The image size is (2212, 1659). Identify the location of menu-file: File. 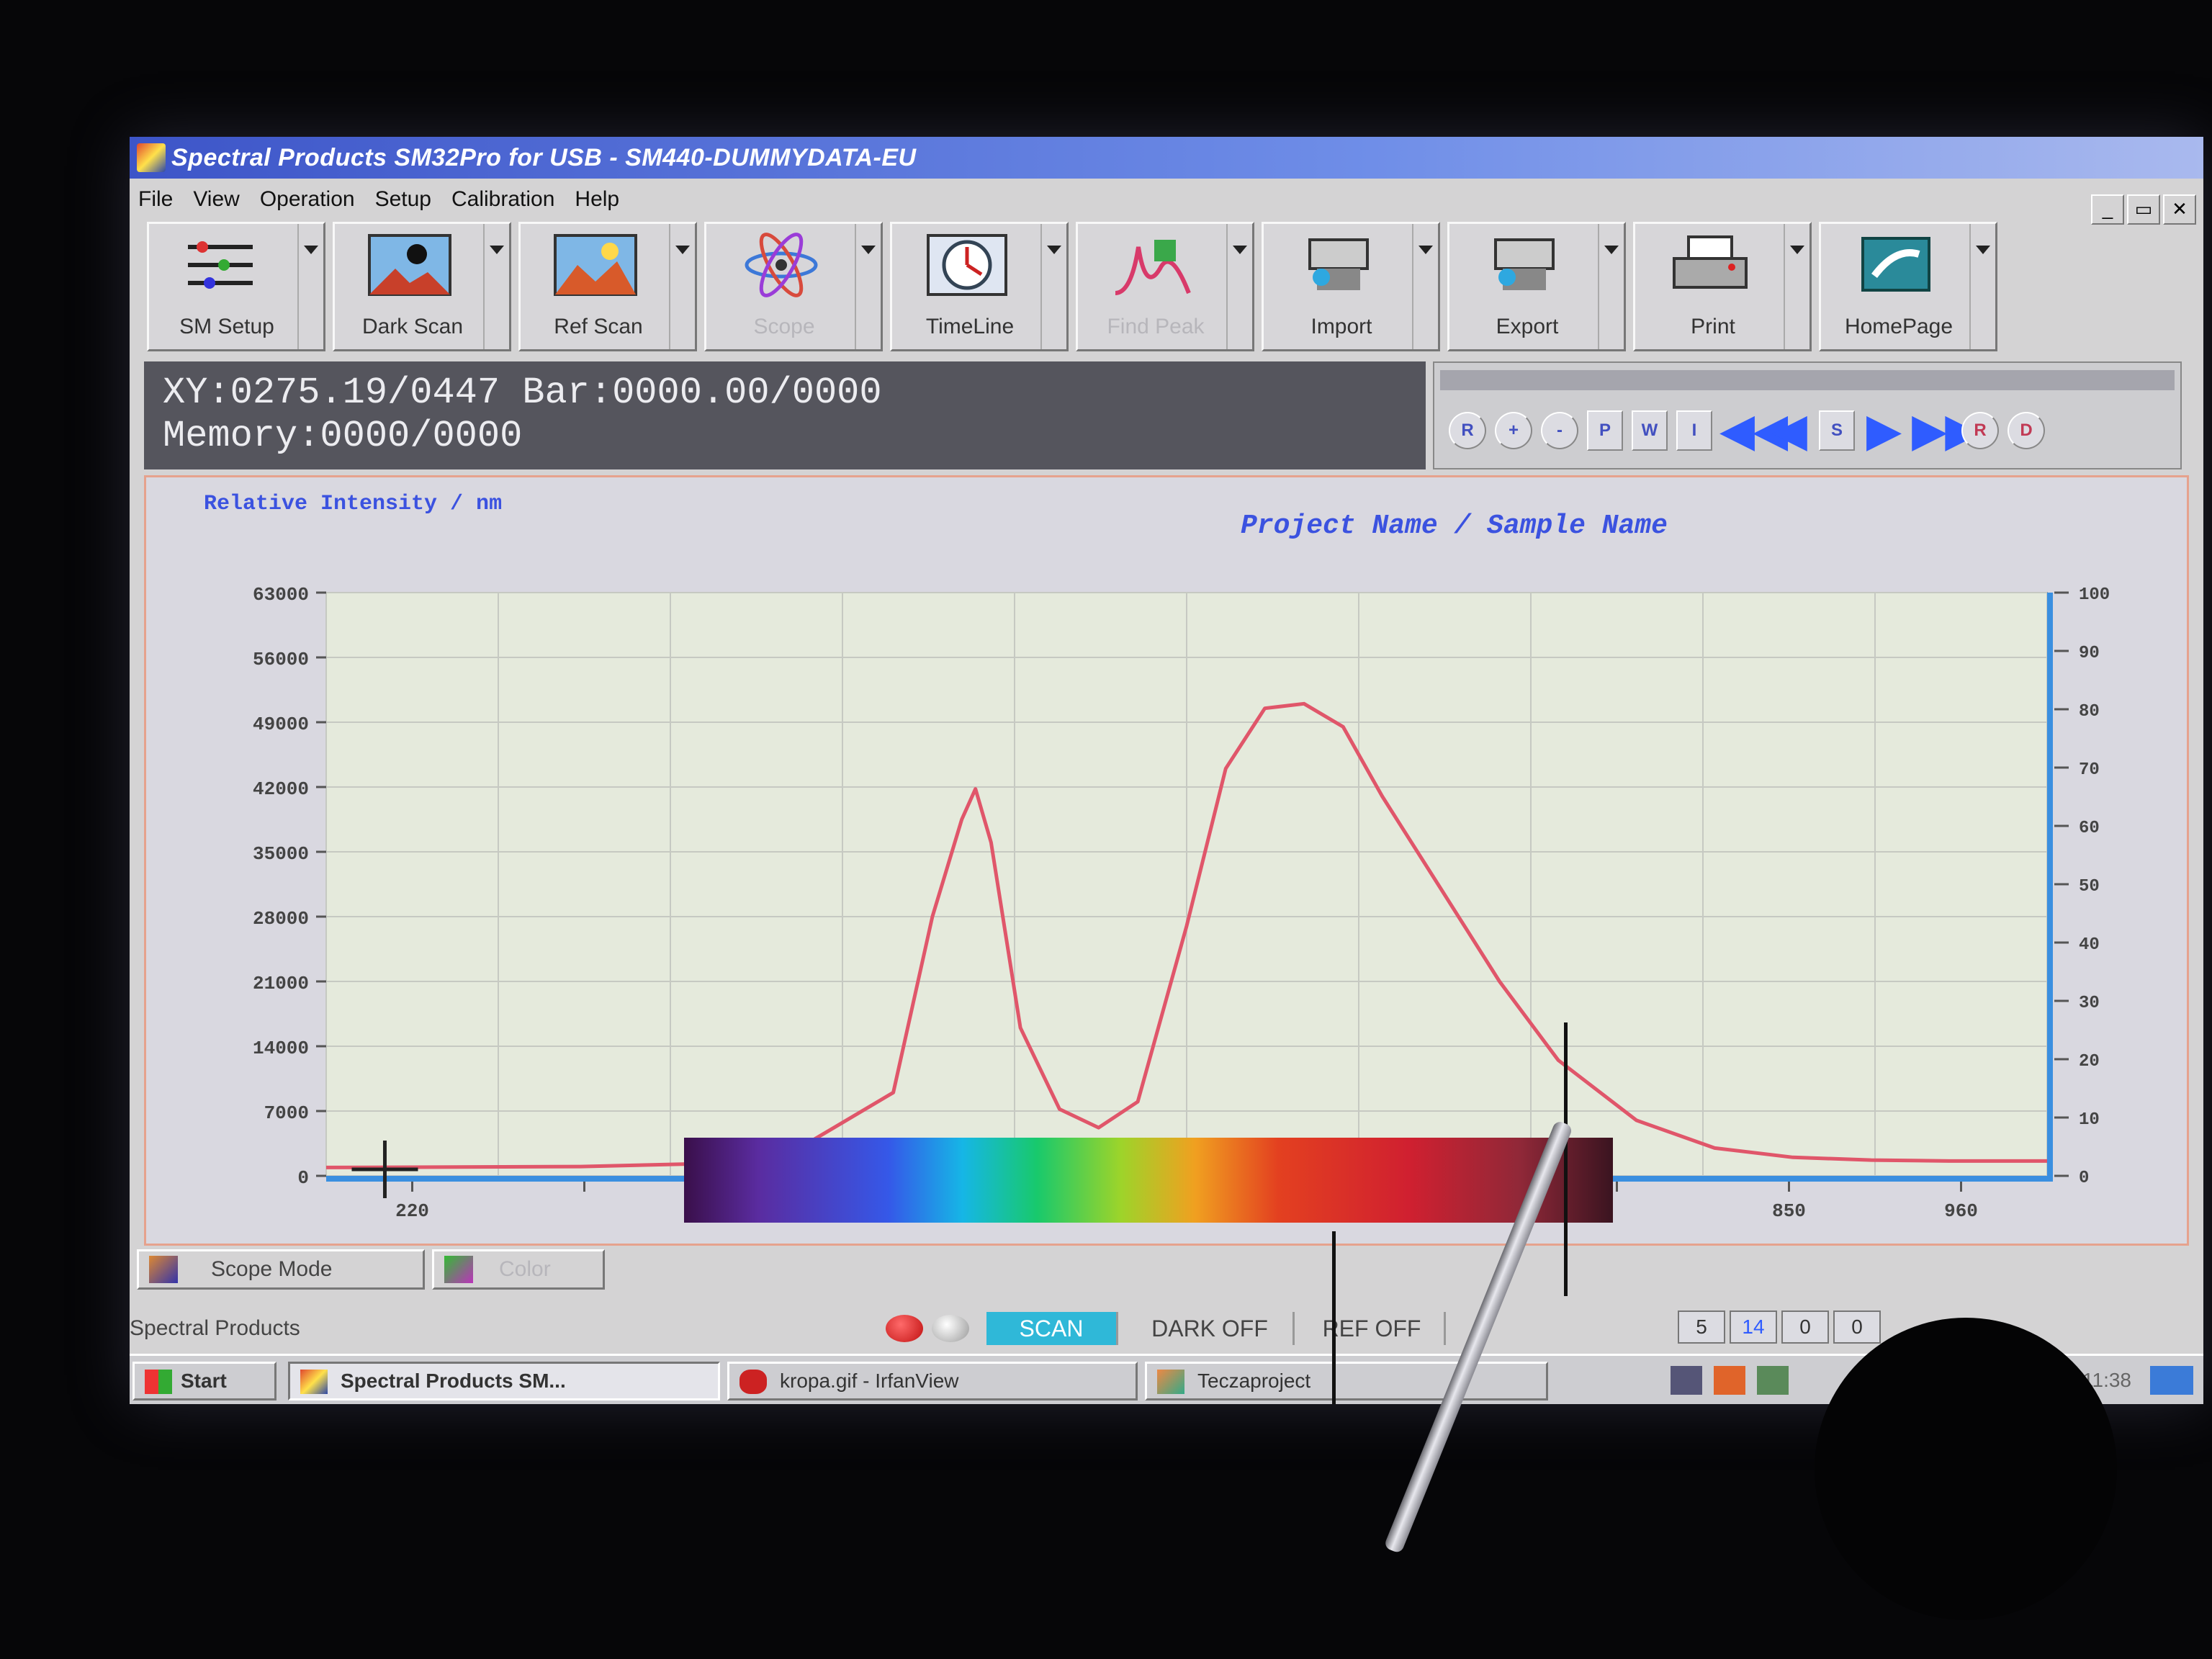
(155, 199).